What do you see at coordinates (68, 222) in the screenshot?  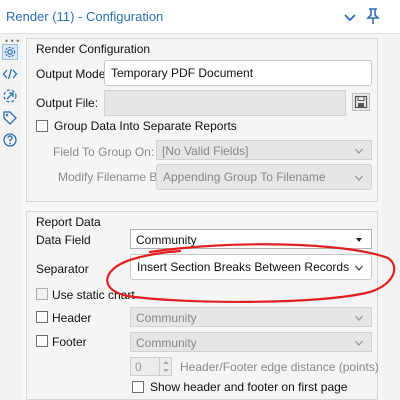 I see `report-data-title: Report Data` at bounding box center [68, 222].